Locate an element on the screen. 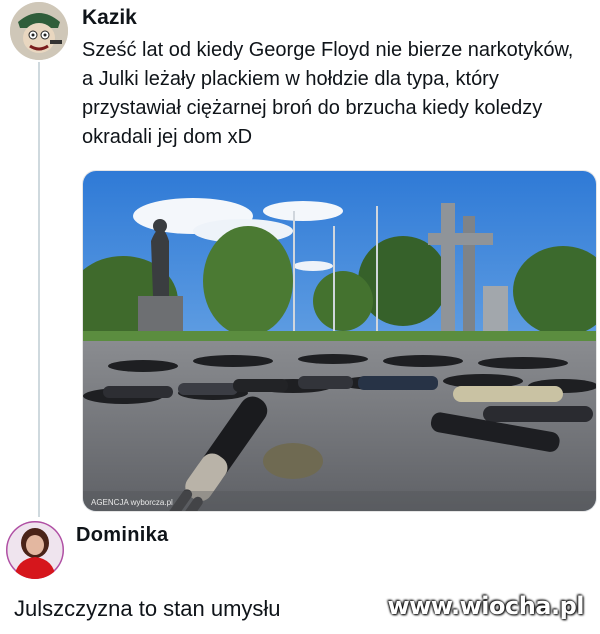  reply-text: Julszczyzna to stan umysłu is located at coordinates (147, 608).